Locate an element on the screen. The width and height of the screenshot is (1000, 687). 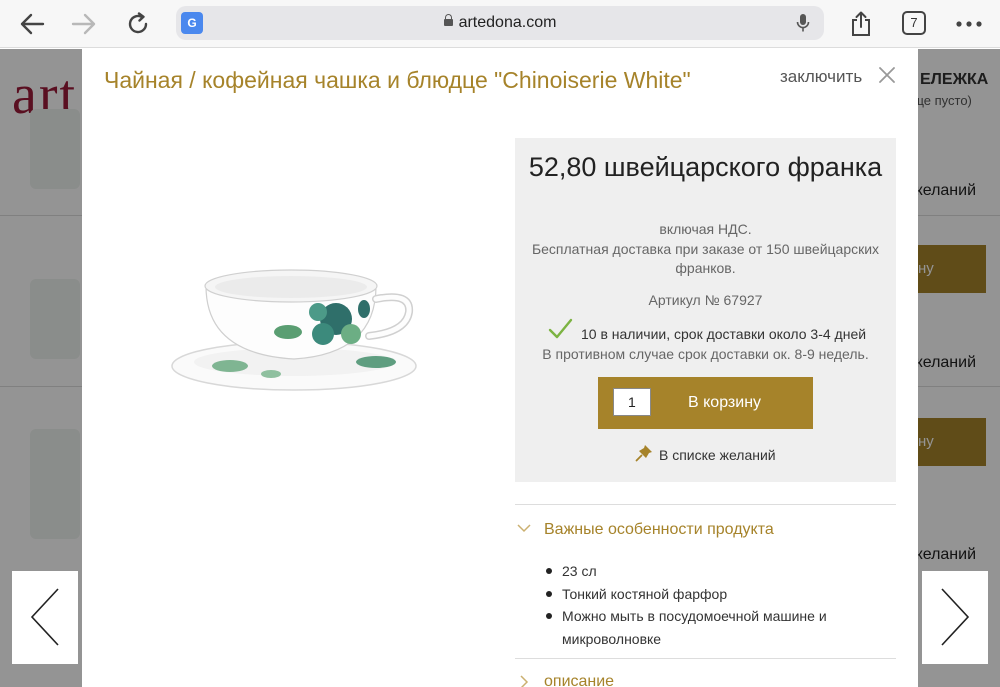
sku: Артикул № 67927 is located at coordinates (705, 300).